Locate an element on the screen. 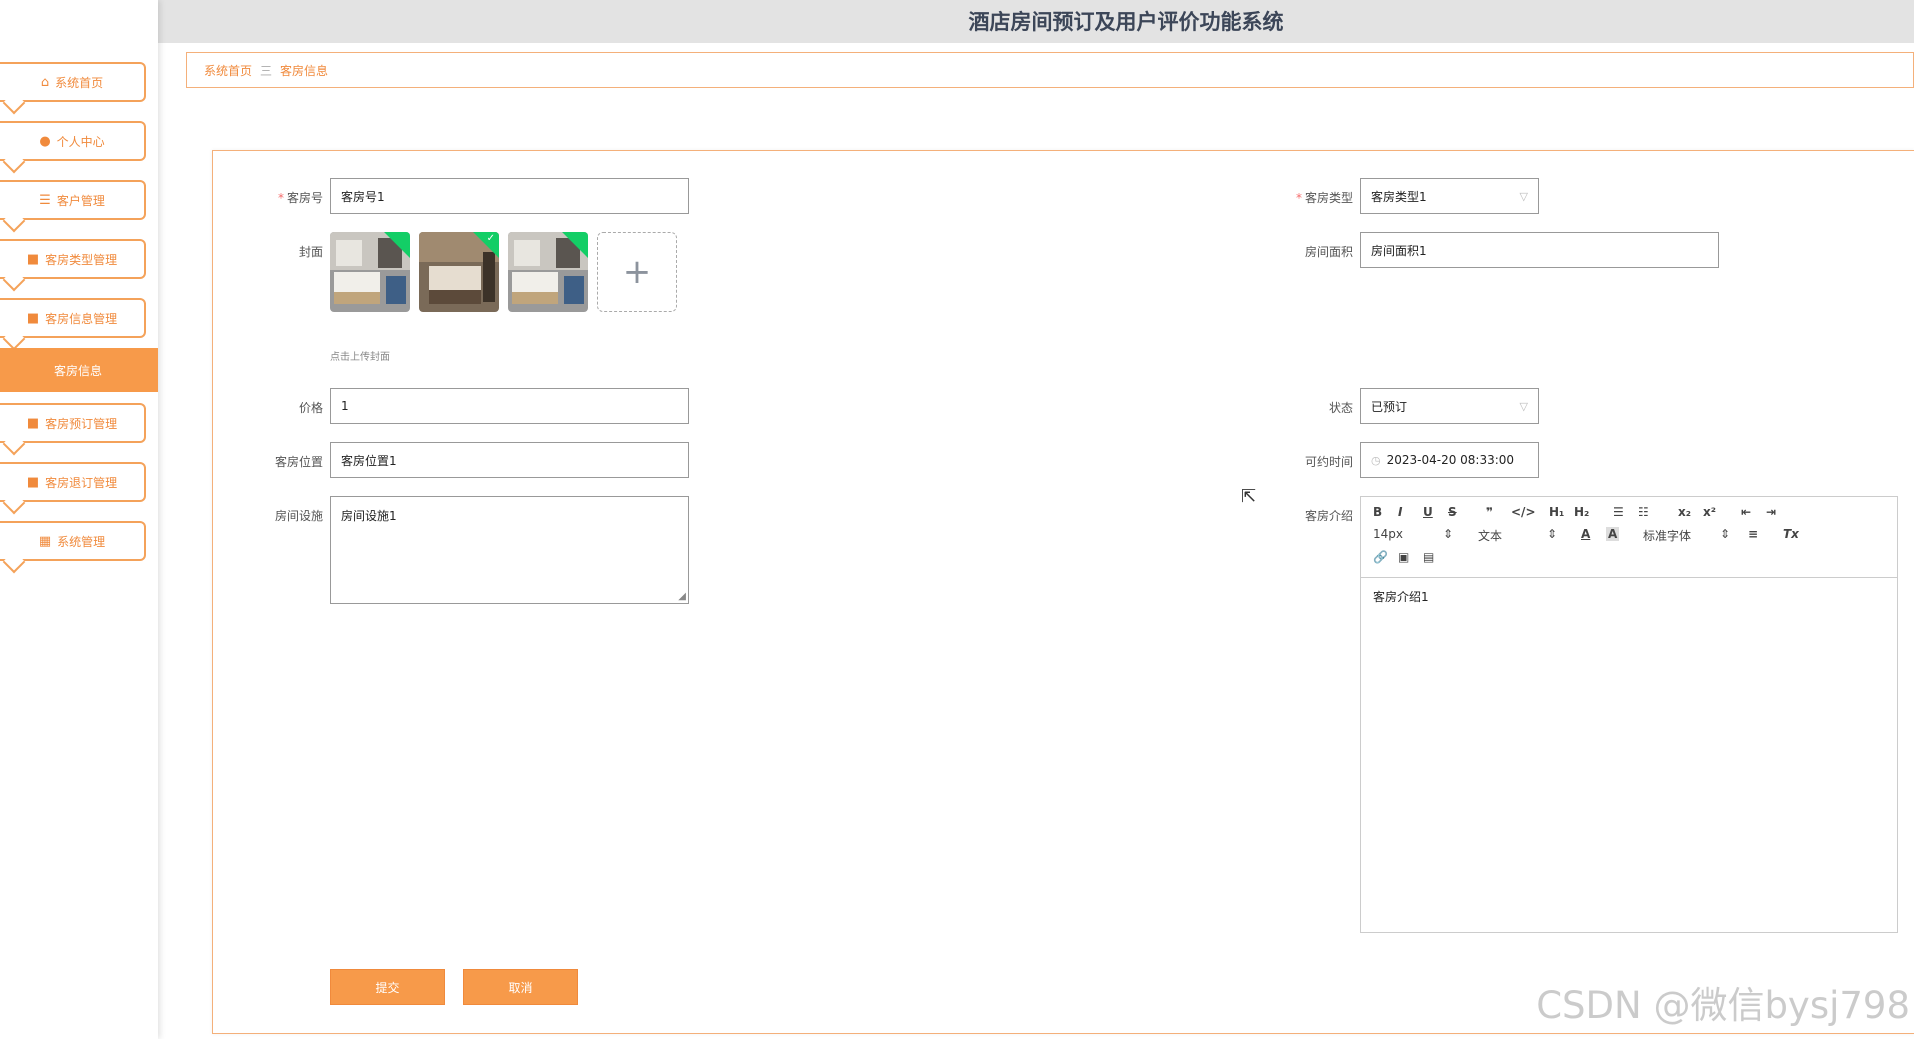  app-title: 酒店房间预订及用户评价功能系统 is located at coordinates (1126, 22).